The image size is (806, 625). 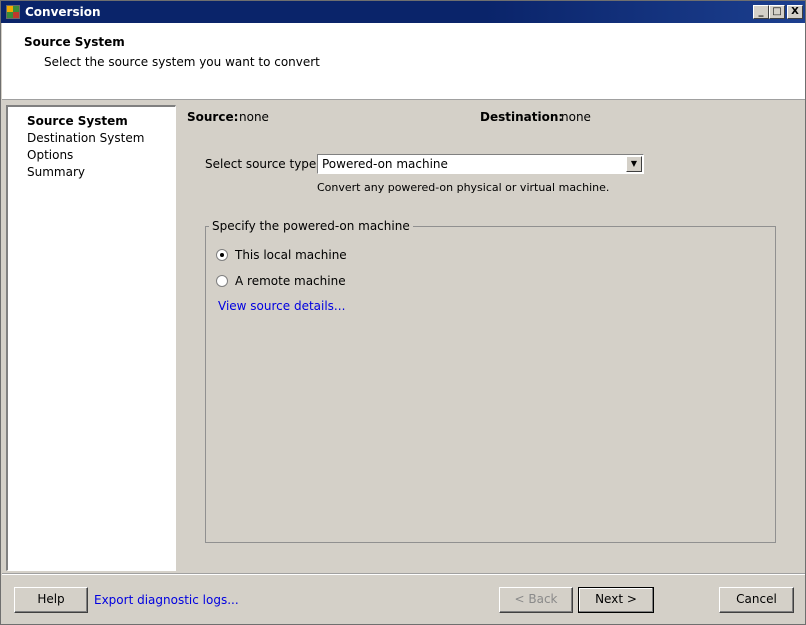 I want to click on help-button: Help, so click(x=51, y=600).